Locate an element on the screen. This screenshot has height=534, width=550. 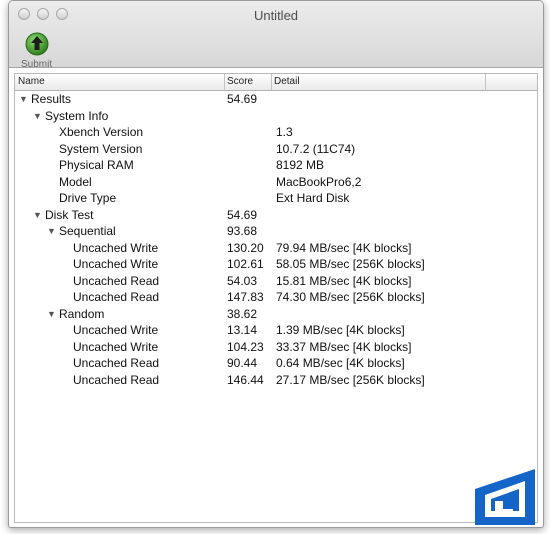
row-name: System Version is located at coordinates (101, 148).